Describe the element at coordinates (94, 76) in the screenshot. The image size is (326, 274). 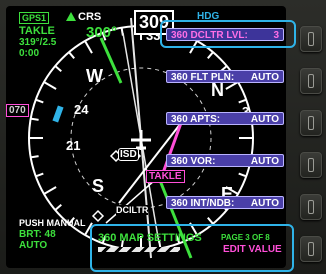
I see `compass-w: W` at that location.